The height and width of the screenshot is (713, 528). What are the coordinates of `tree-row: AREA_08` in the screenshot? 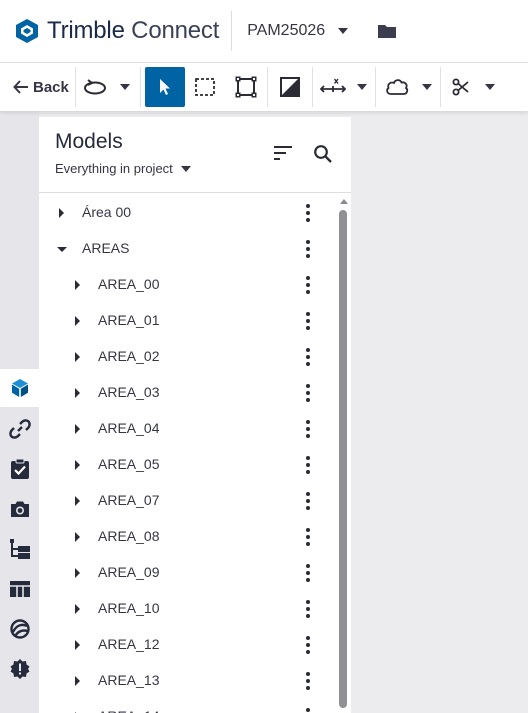 It's located at (188, 537).